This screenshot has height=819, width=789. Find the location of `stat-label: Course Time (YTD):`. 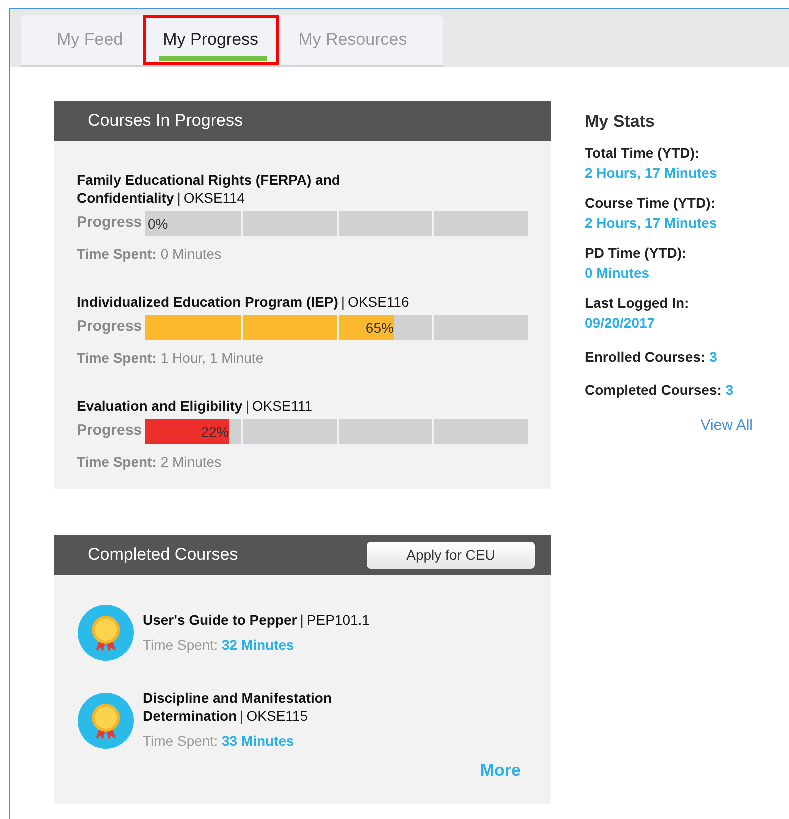

stat-label: Course Time (YTD): is located at coordinates (650, 203).